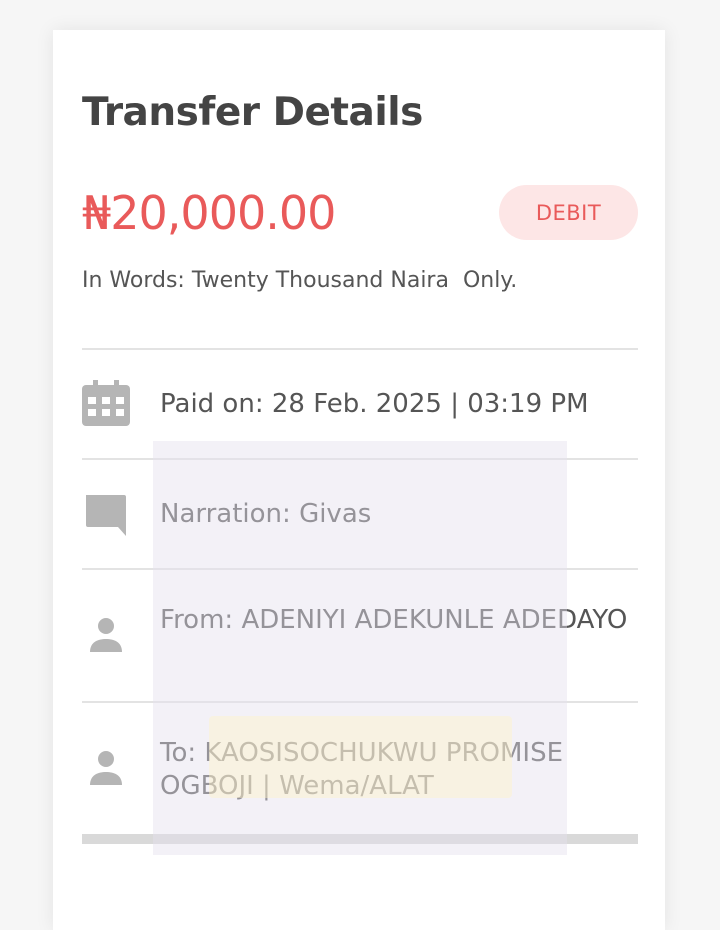 The width and height of the screenshot is (720, 930). I want to click on bottom-divider, so click(360, 839).